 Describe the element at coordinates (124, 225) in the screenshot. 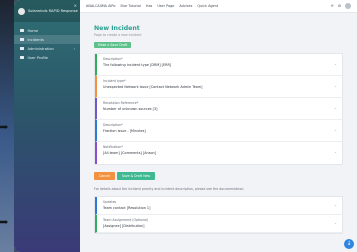

I see `field-value: [Assignee] [Distribution]` at that location.